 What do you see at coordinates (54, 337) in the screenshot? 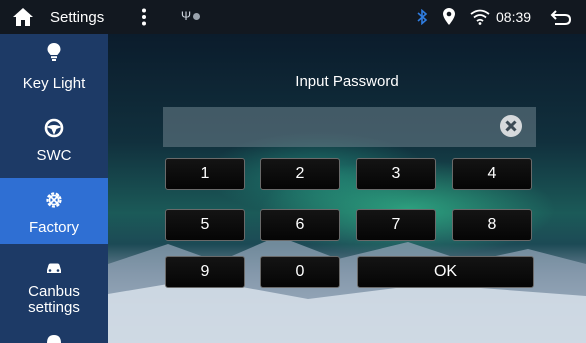
I see `android-icon` at bounding box center [54, 337].